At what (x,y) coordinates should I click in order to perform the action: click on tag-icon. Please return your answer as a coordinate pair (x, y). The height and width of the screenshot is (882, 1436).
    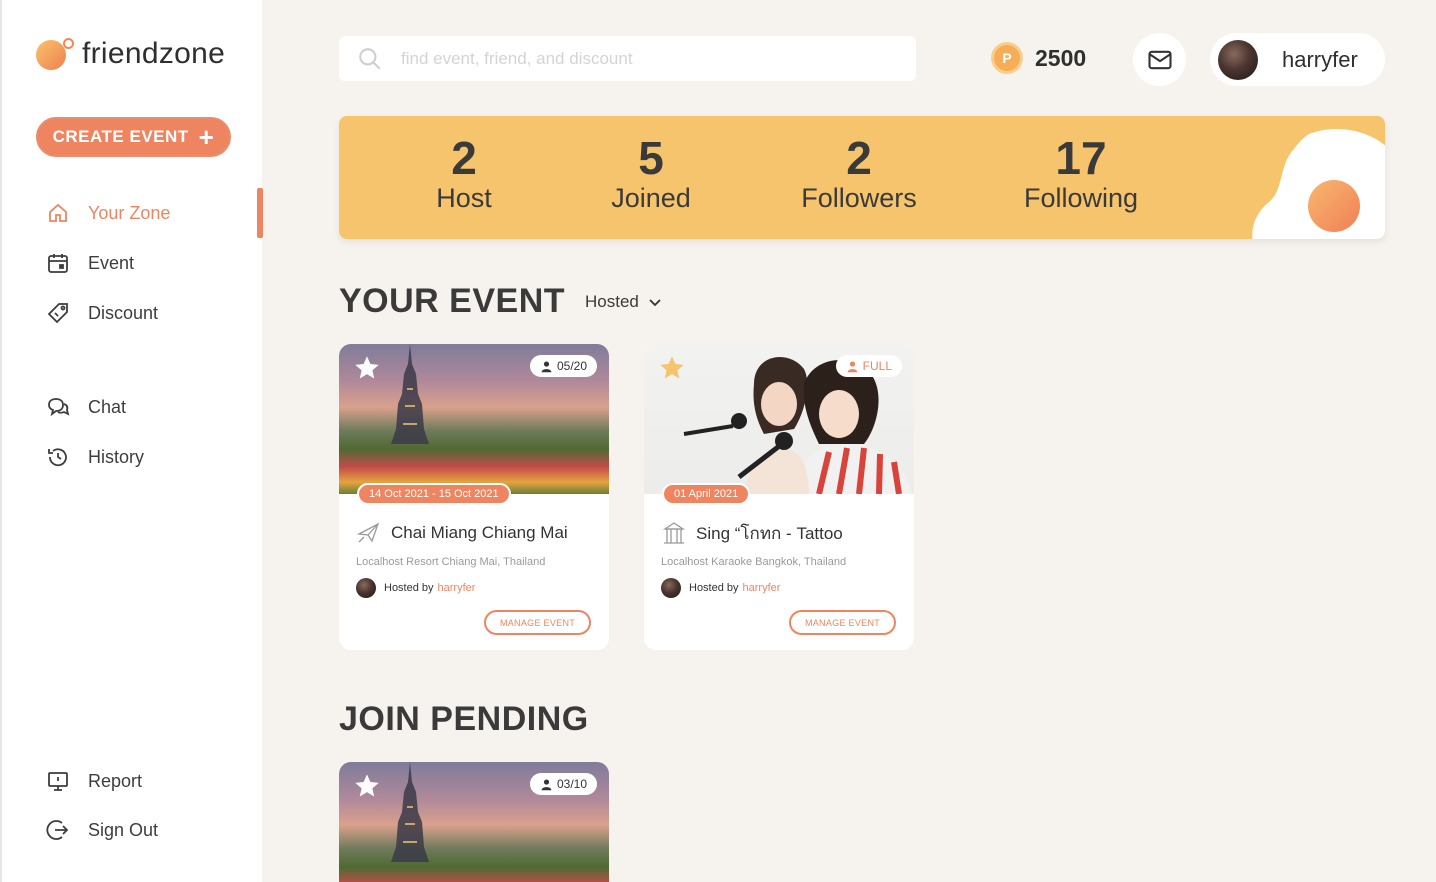
    Looking at the image, I should click on (57, 313).